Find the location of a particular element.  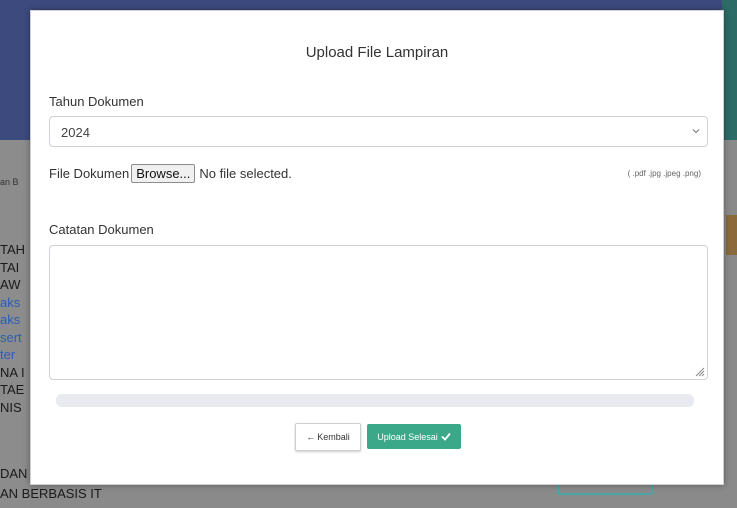

background-list-item: NIS is located at coordinates (11, 407).